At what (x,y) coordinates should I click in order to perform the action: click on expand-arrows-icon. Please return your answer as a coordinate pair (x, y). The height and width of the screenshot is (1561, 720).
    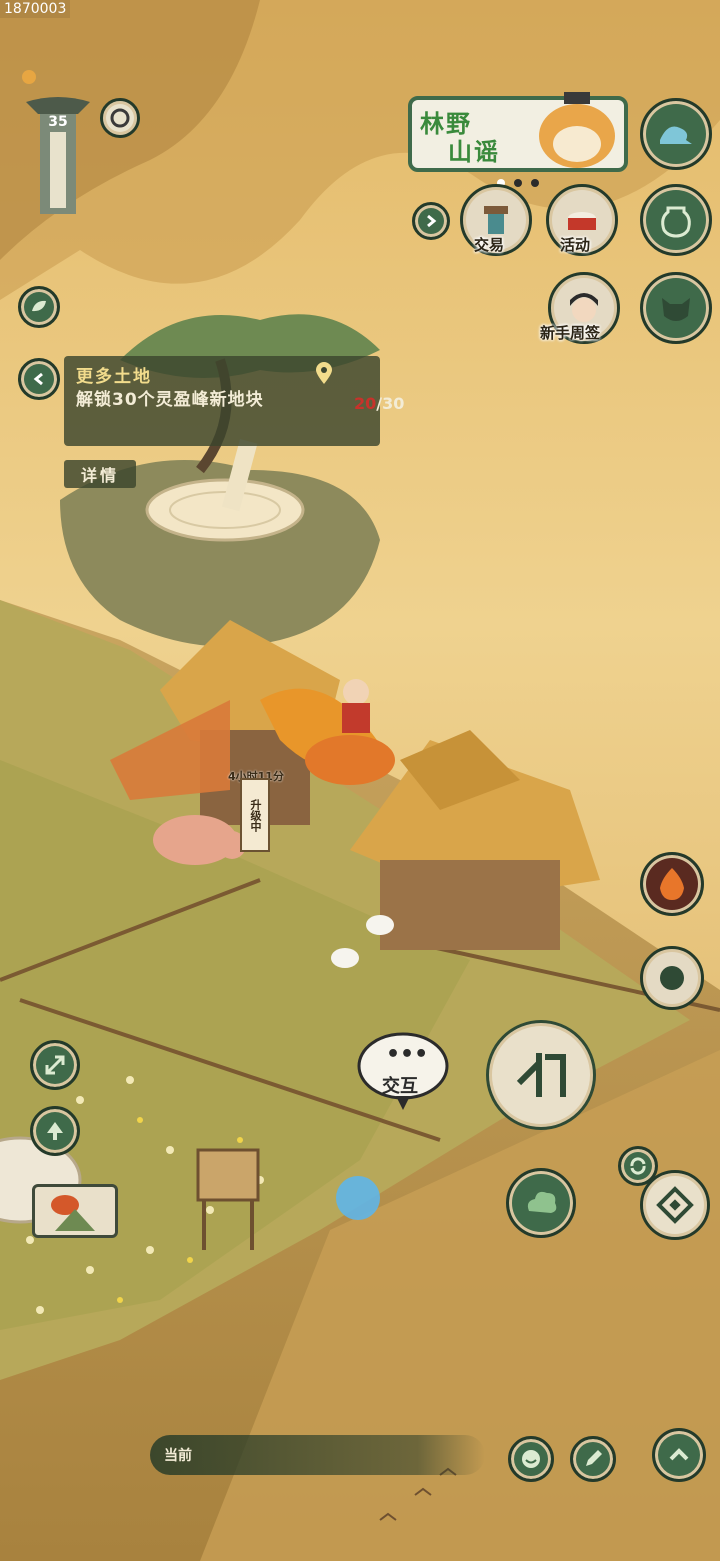
    Looking at the image, I should click on (55, 1065).